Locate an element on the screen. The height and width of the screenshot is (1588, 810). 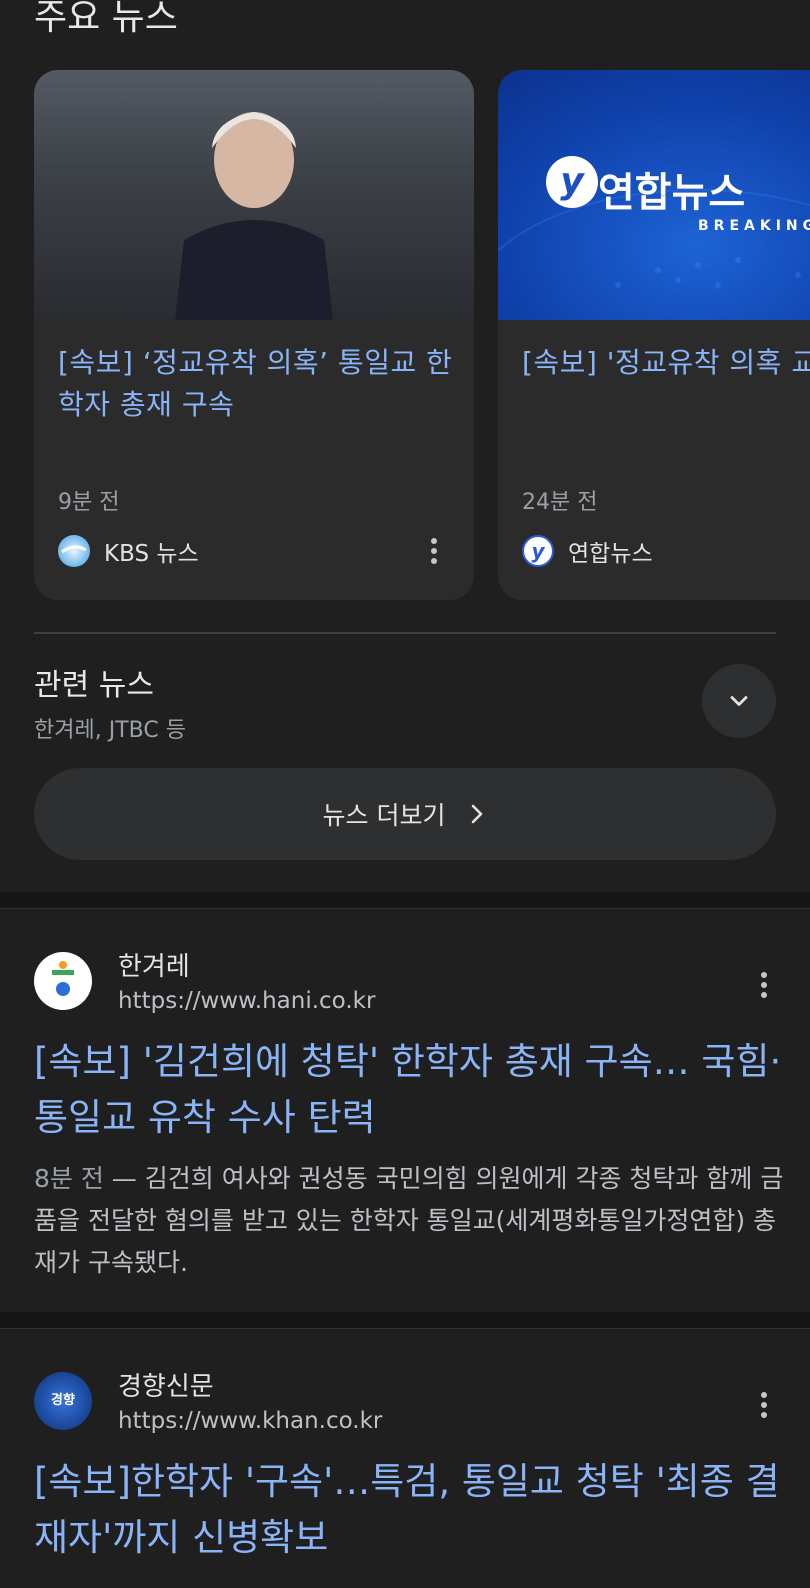
result-time: 8분 전 is located at coordinates (69, 1178).